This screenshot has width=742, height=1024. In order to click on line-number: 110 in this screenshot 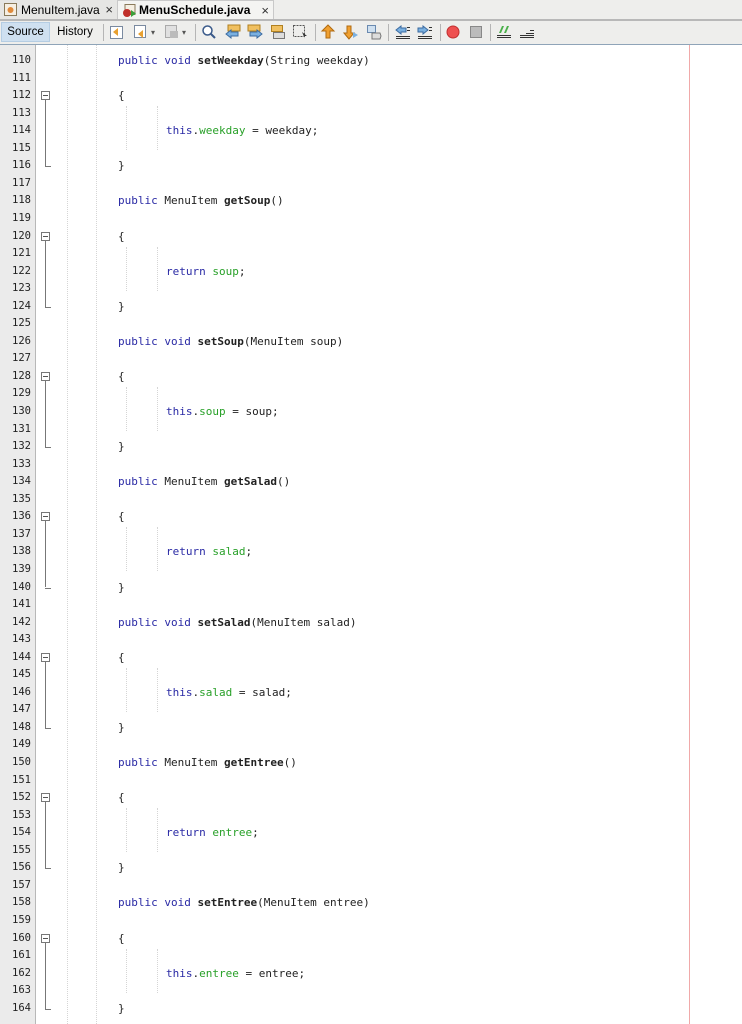, I will do `click(21, 60)`.